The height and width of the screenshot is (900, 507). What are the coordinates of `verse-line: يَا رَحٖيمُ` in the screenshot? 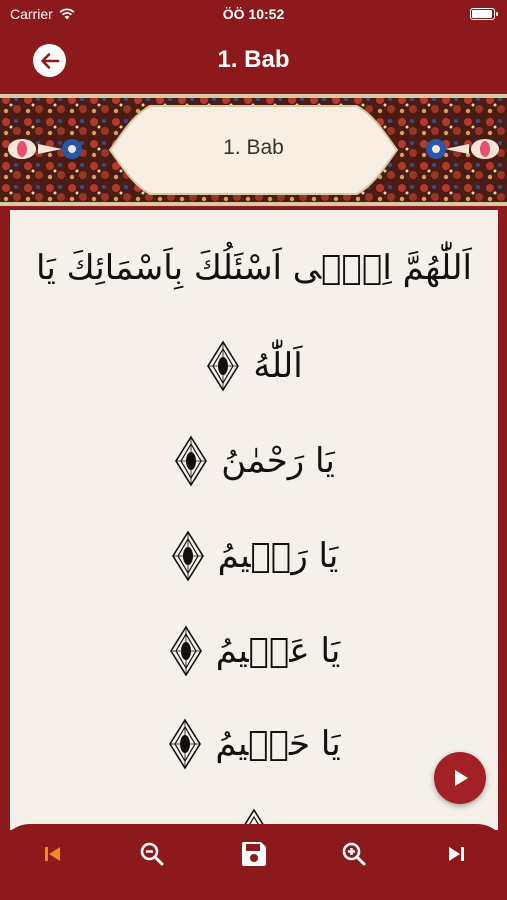 It's located at (254, 556).